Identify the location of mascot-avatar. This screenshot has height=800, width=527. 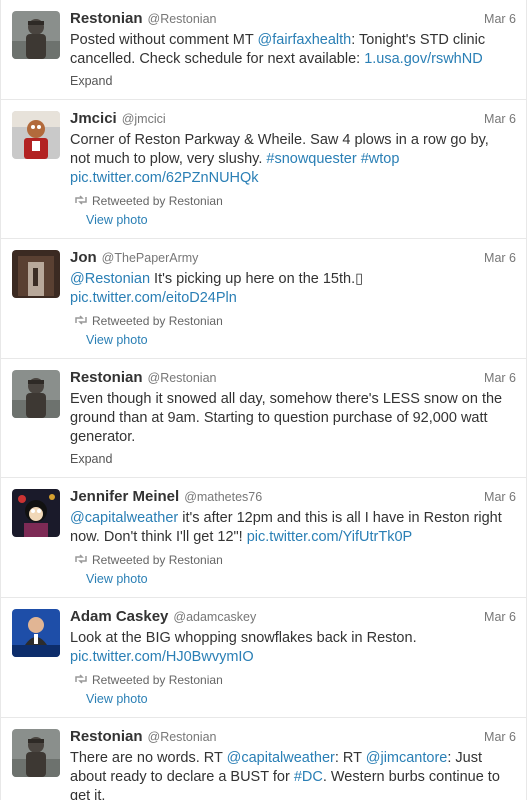
(36, 135).